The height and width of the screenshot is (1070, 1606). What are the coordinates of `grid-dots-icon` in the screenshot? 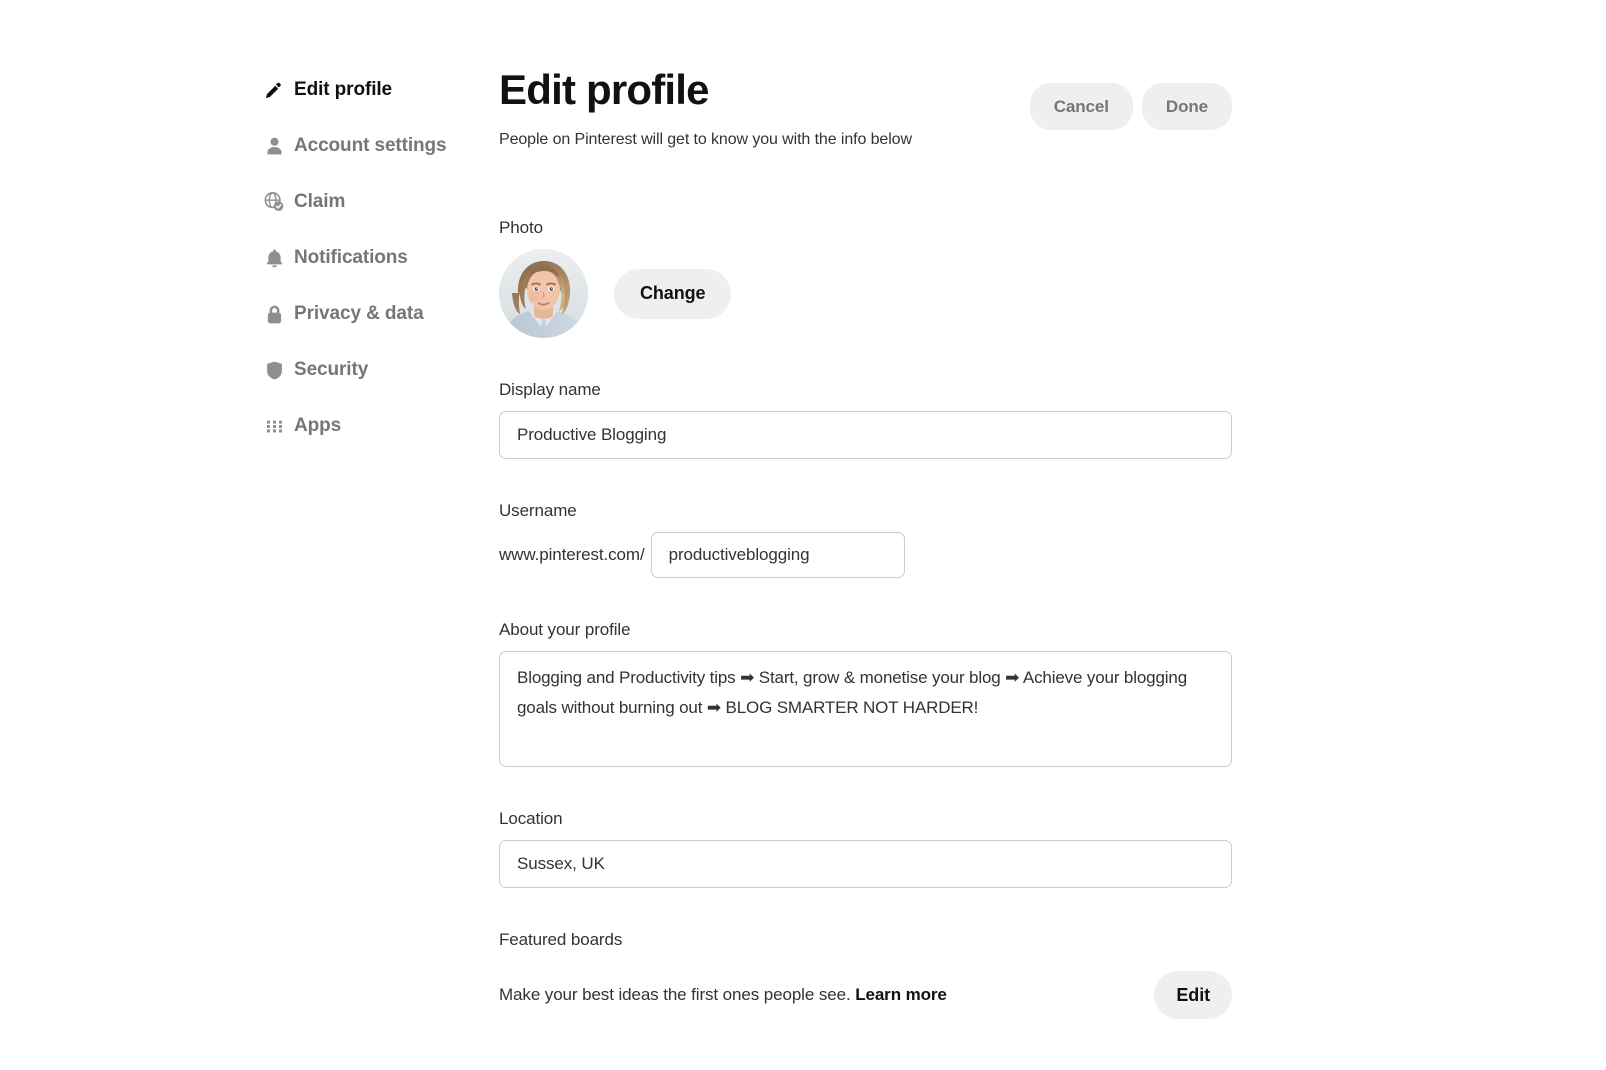 It's located at (274, 426).